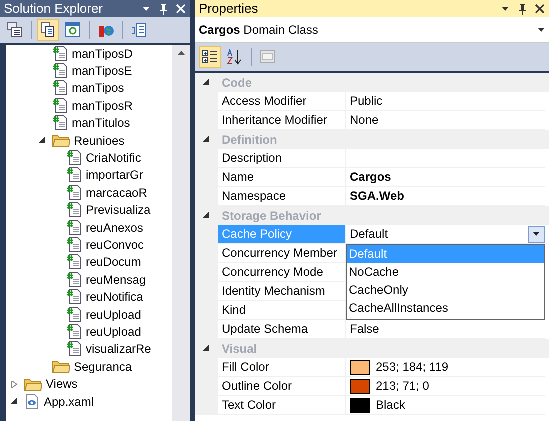 This screenshot has width=549, height=421. I want to click on property-value: 253; 184; 119, so click(412, 367).